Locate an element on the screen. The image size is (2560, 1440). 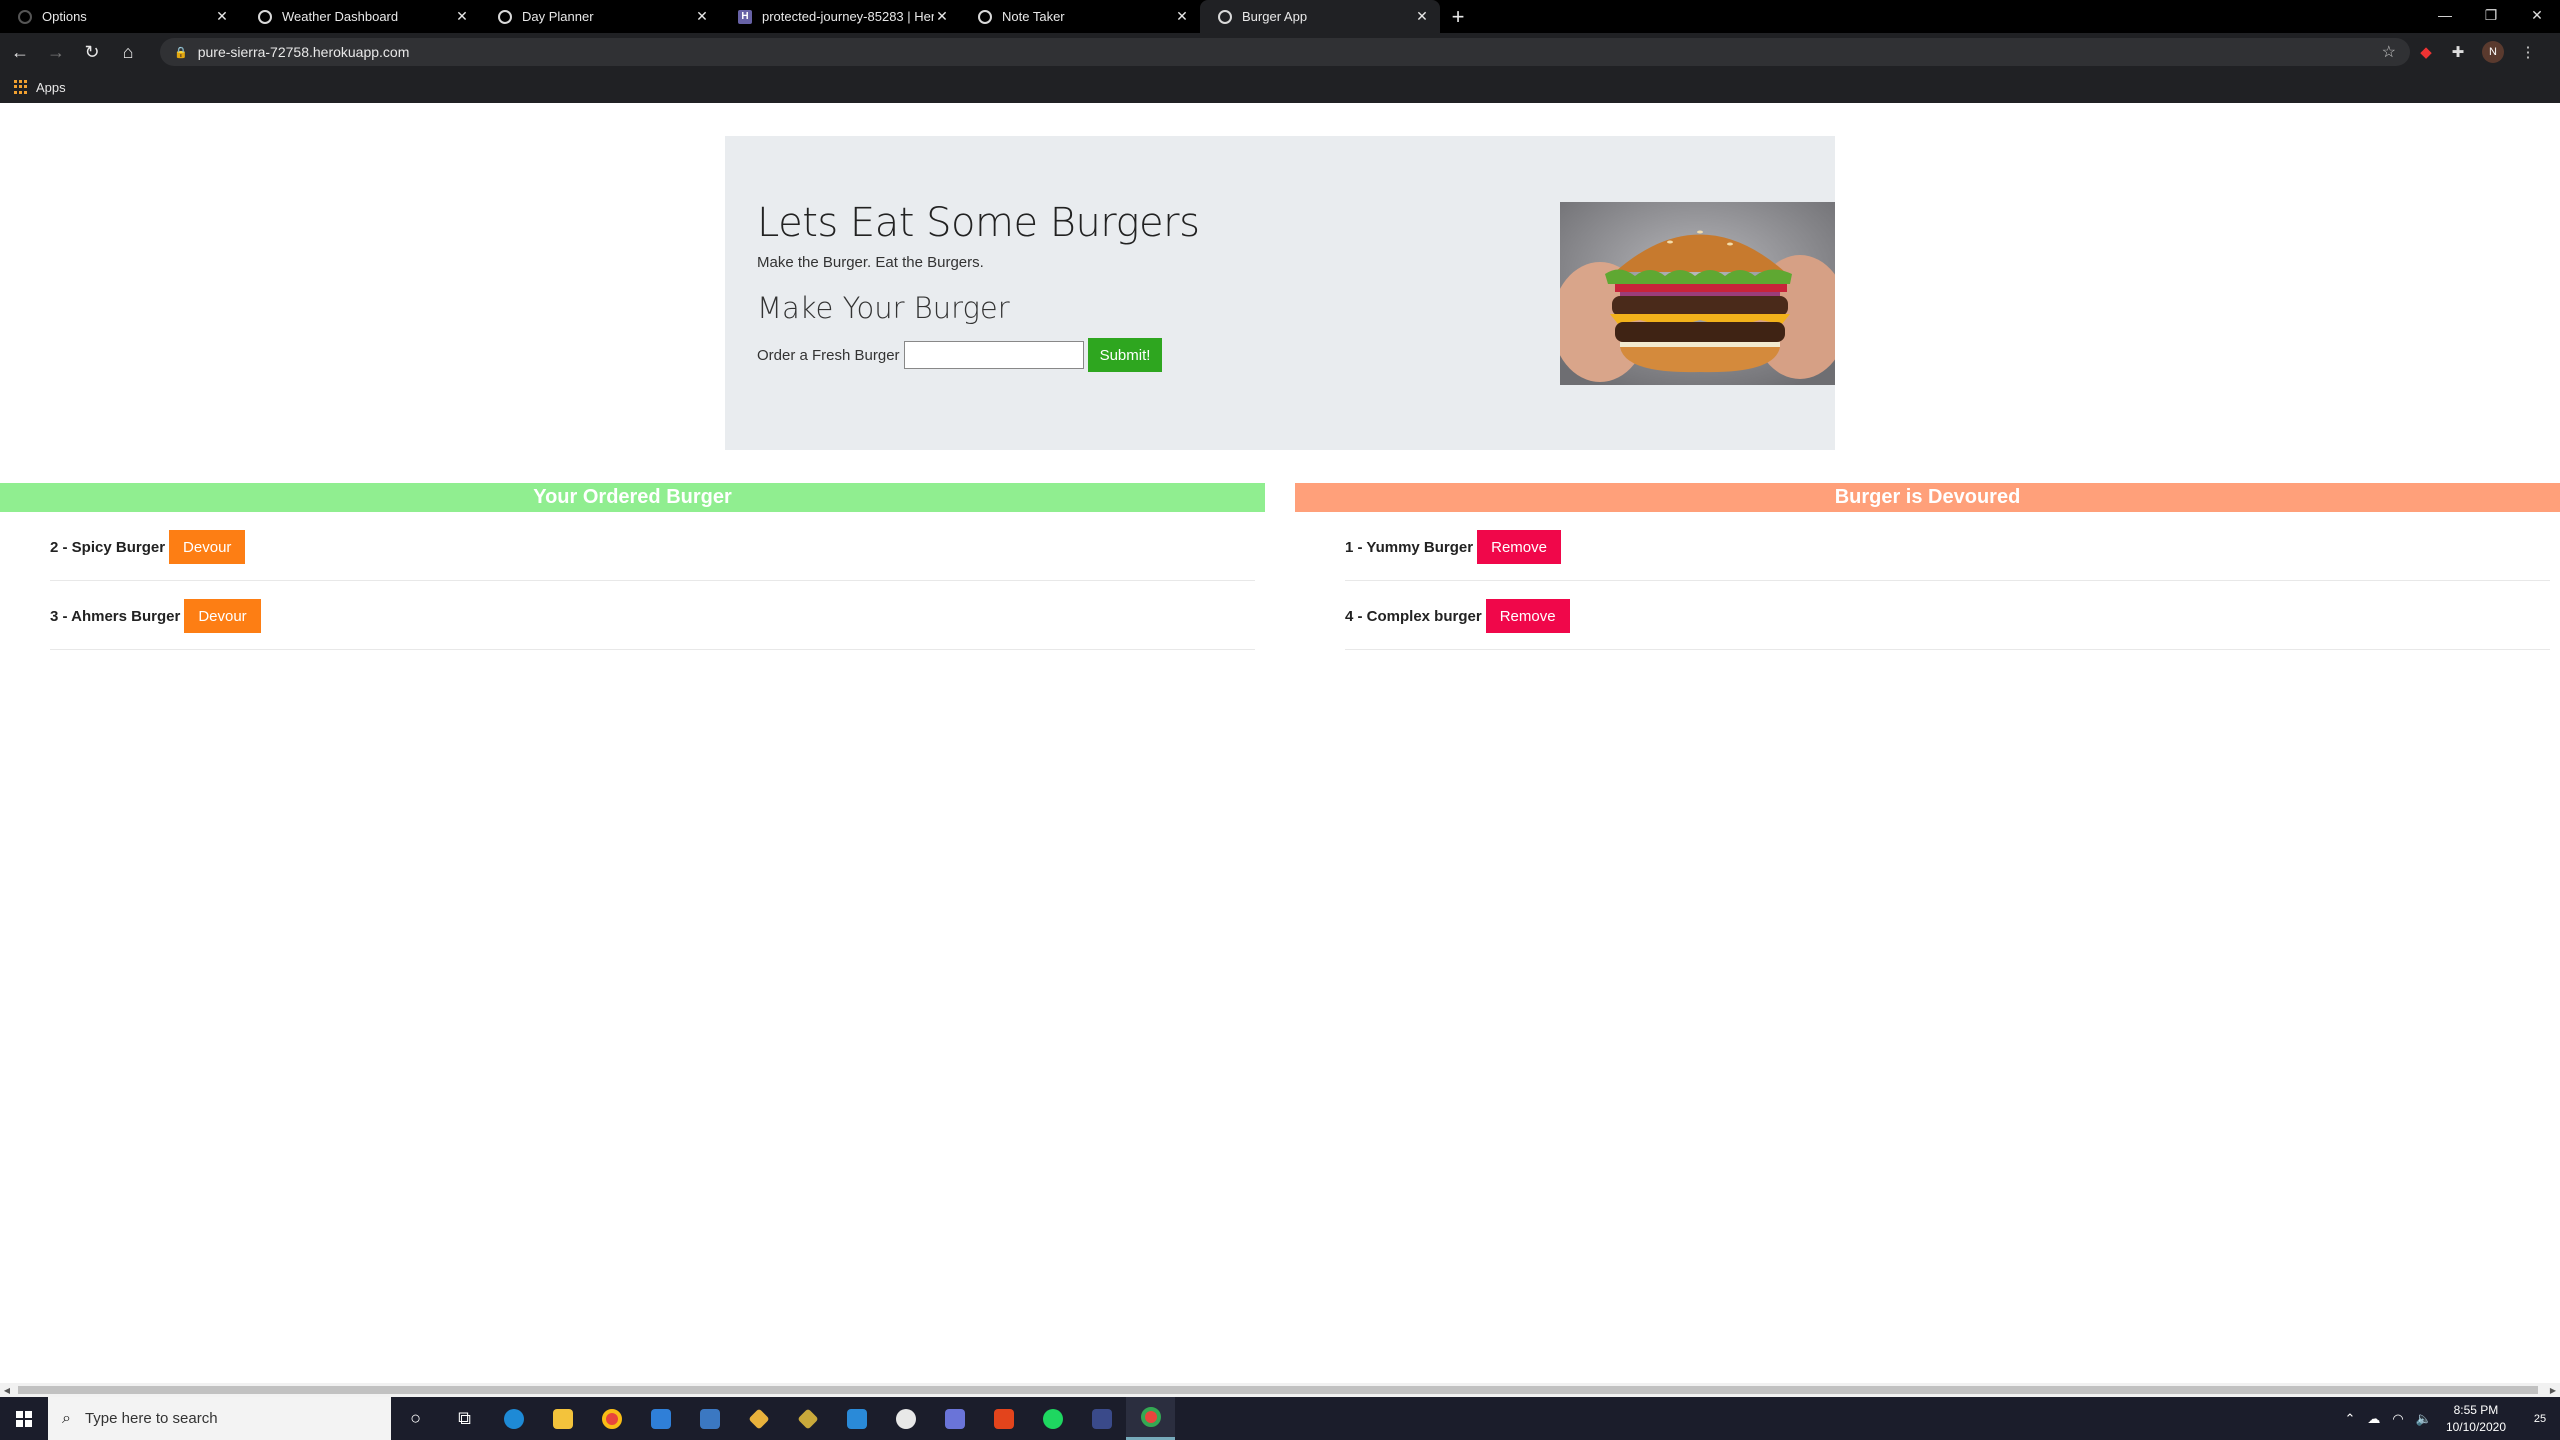
list-item: 4 - Complex burger Remove is located at coordinates (1947, 615).